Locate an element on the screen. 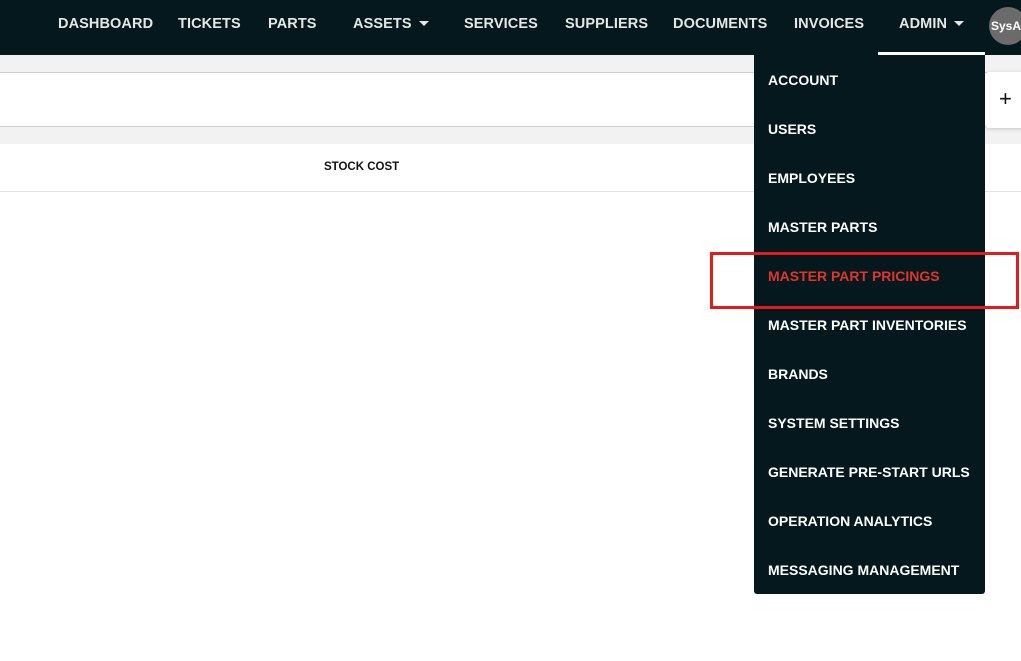  nav-suppliers: SUPPLIERS is located at coordinates (606, 27).